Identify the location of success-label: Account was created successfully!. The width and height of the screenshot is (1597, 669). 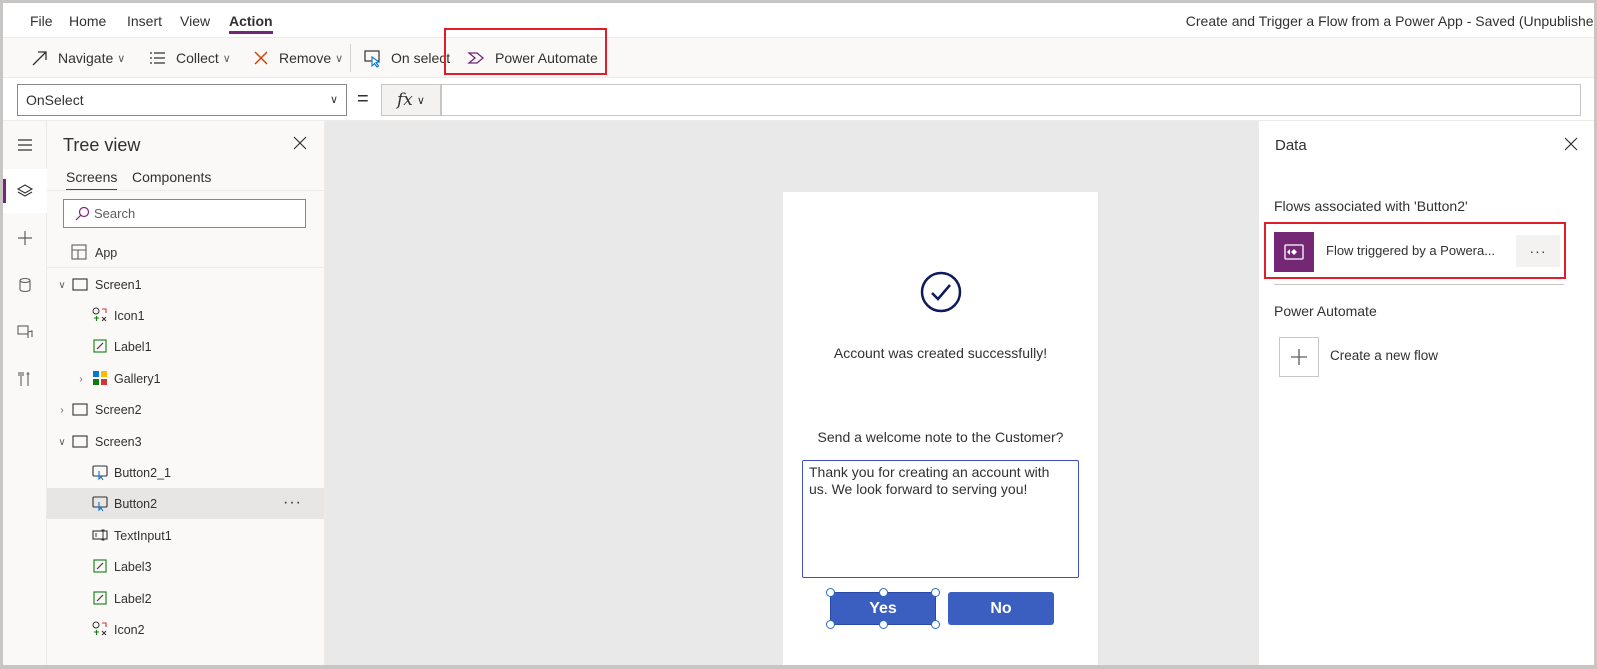
(940, 353).